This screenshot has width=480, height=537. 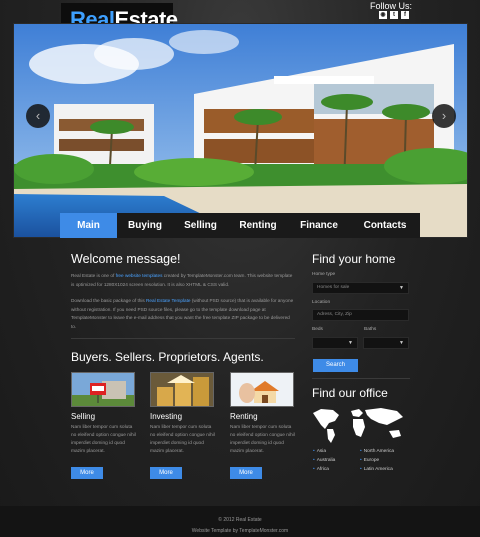 What do you see at coordinates (88, 225) in the screenshot?
I see `nav-main: Main` at bounding box center [88, 225].